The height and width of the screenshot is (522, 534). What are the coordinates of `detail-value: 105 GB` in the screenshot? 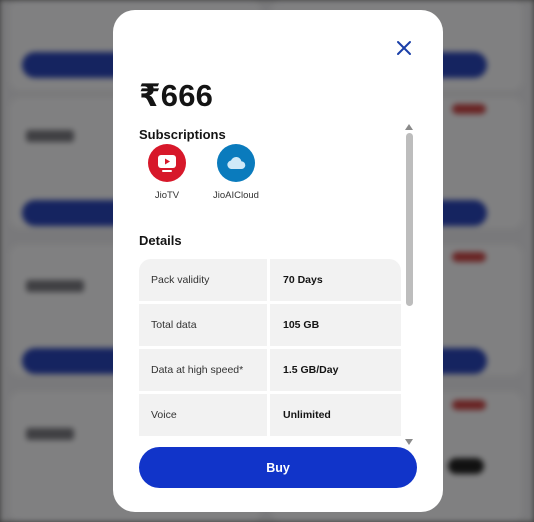 It's located at (335, 326).